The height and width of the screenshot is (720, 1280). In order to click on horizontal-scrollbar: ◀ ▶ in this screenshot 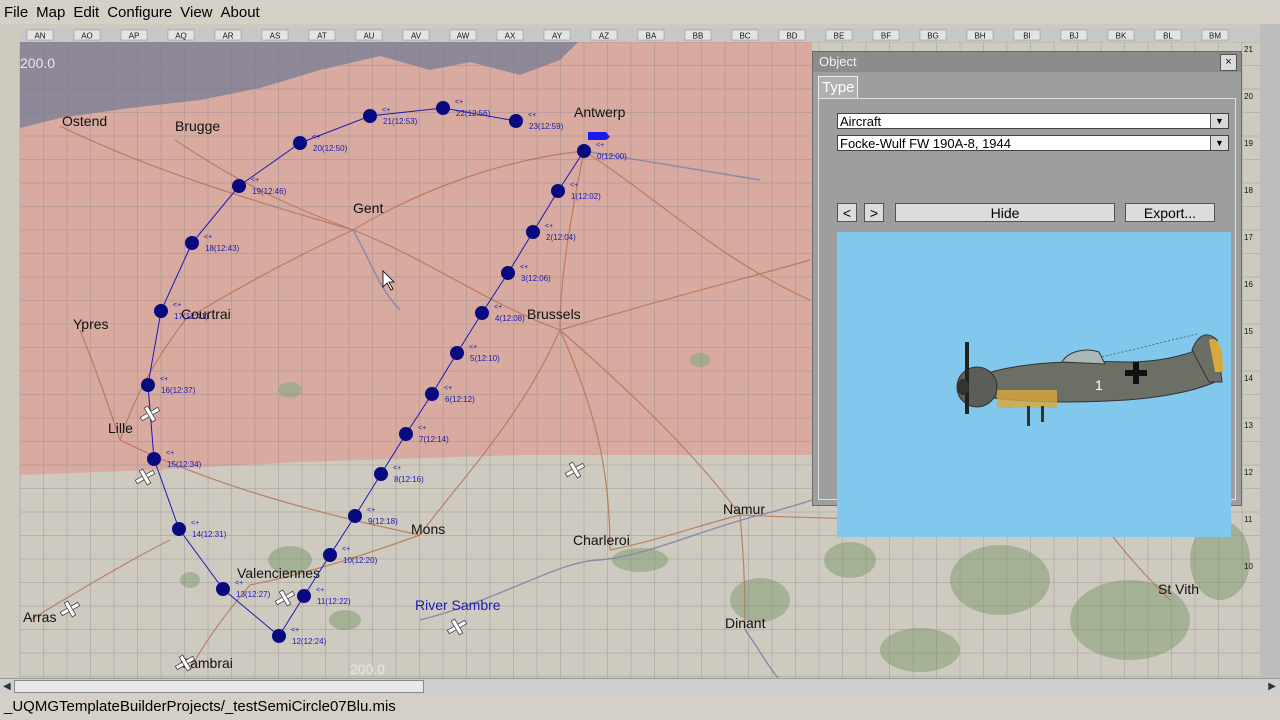, I will do `click(640, 686)`.